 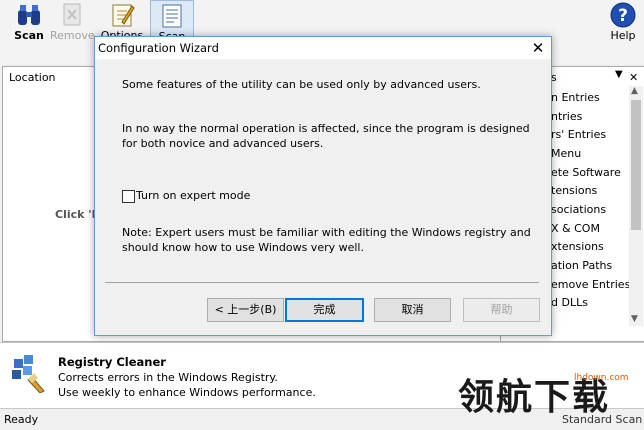 What do you see at coordinates (324, 310) in the screenshot?
I see `finish-button: 完成` at bounding box center [324, 310].